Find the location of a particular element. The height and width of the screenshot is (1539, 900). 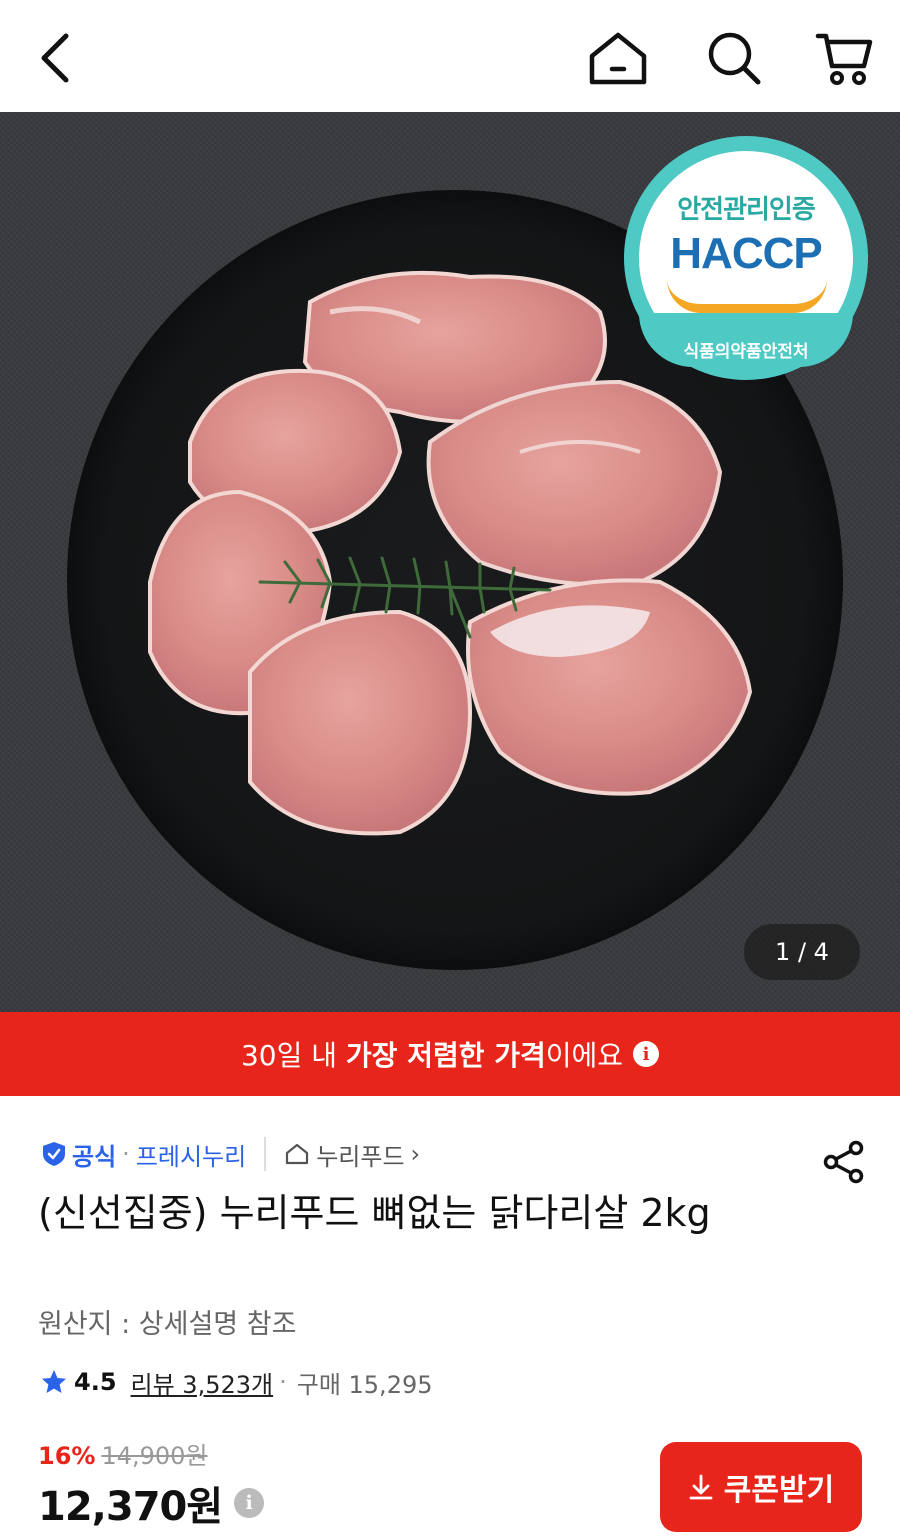

back-button is located at coordinates (56, 58).